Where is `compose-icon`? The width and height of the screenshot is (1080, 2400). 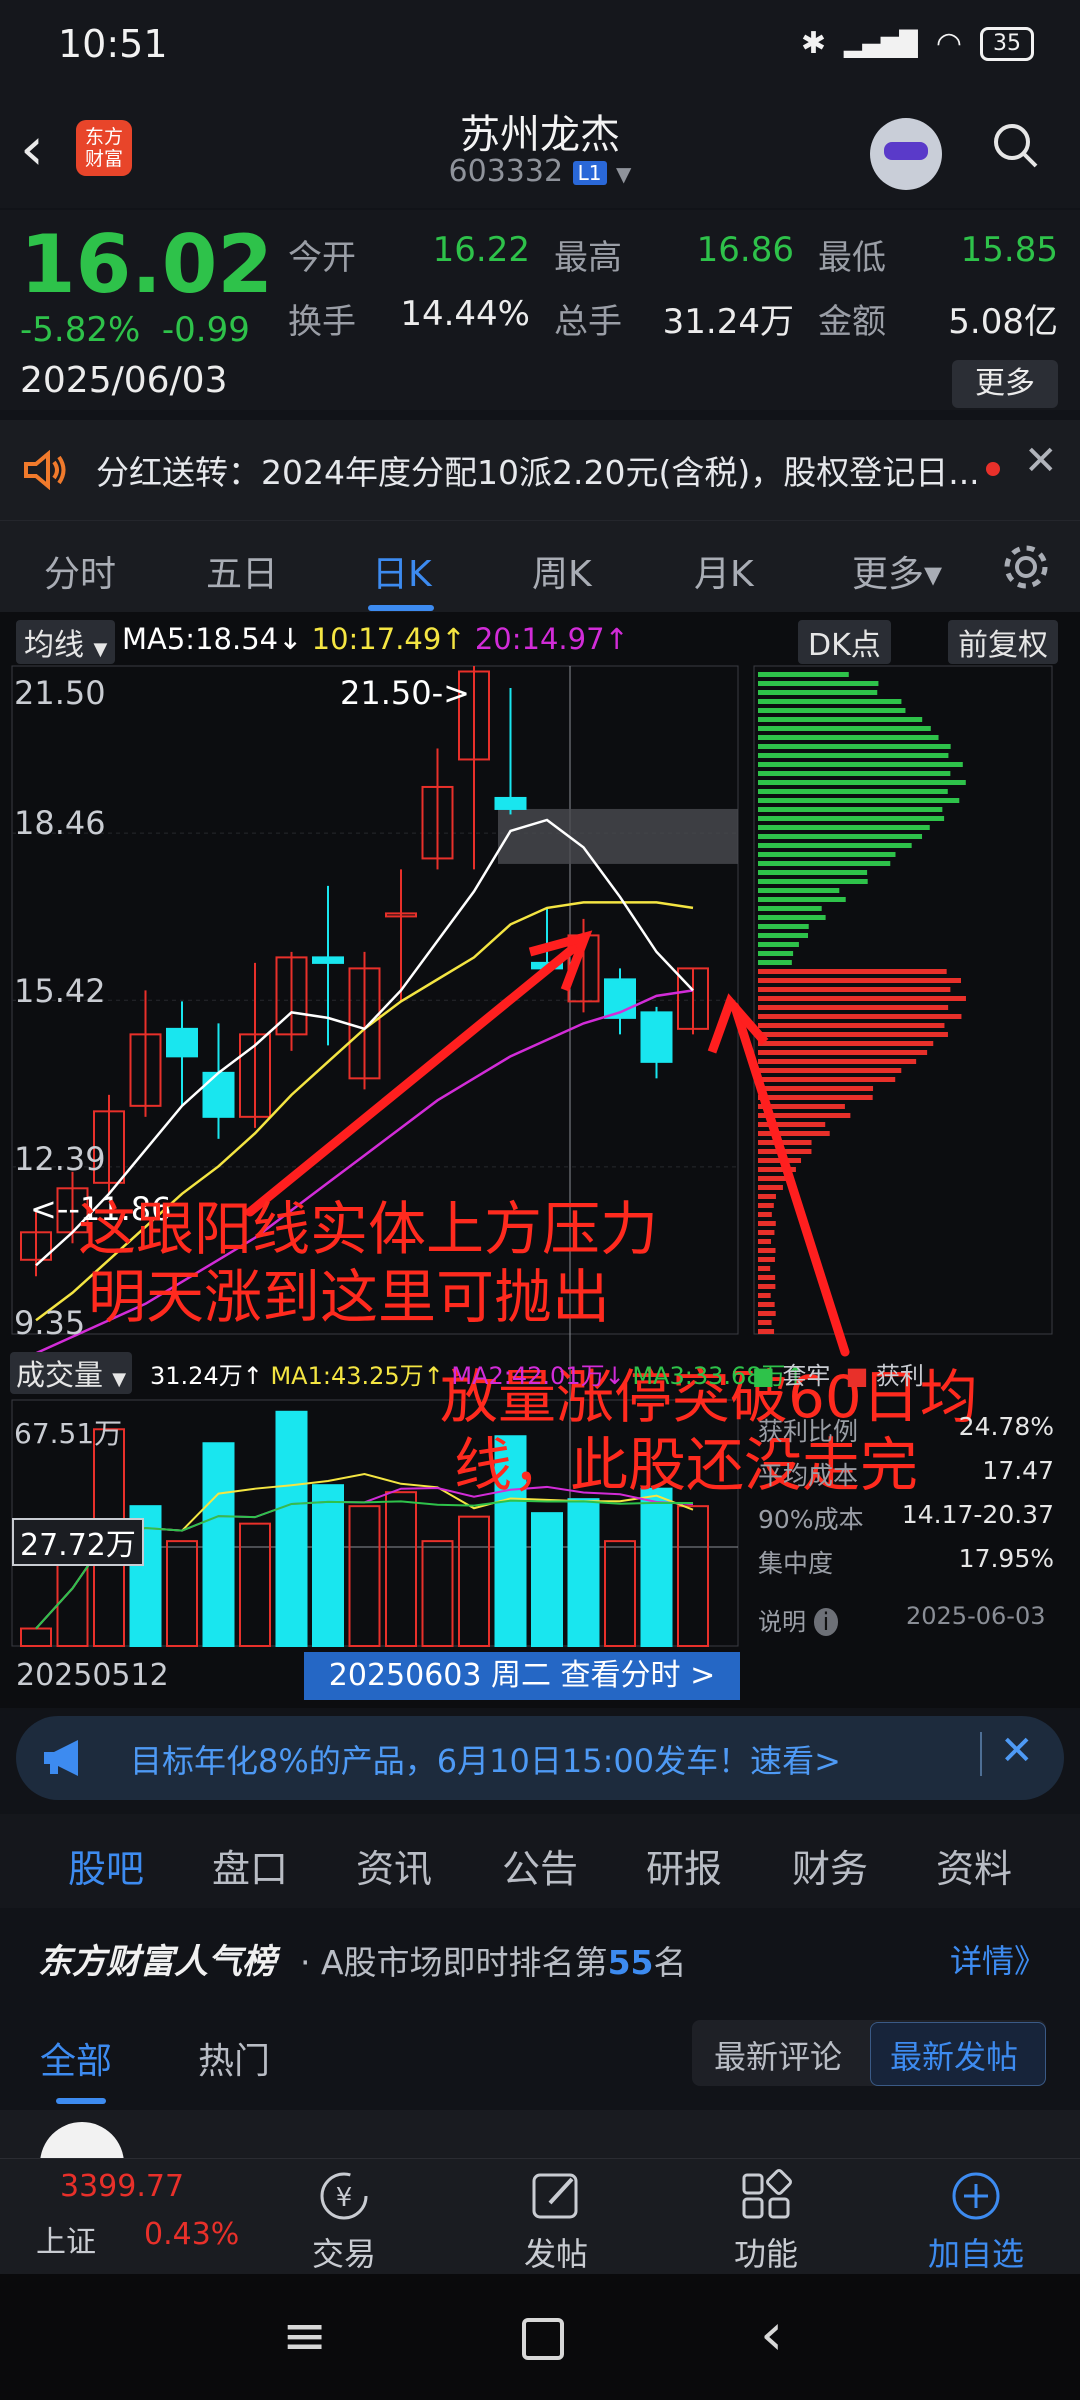 compose-icon is located at coordinates (556, 2196).